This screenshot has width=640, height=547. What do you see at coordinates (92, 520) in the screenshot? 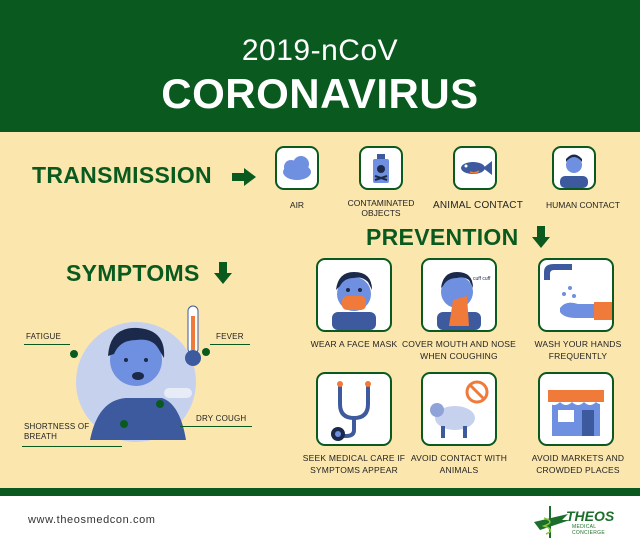
I see `website-link: www.theosmedcon.com` at bounding box center [92, 520].